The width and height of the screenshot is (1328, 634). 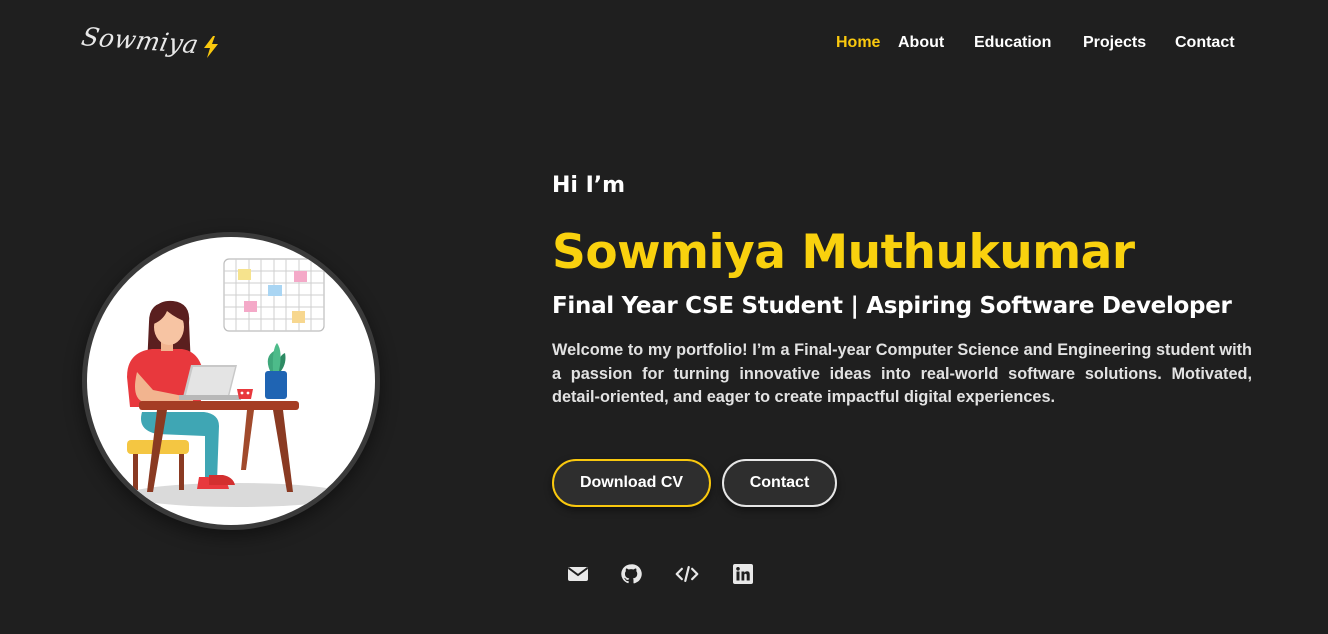 I want to click on code-icon, so click(x=687, y=574).